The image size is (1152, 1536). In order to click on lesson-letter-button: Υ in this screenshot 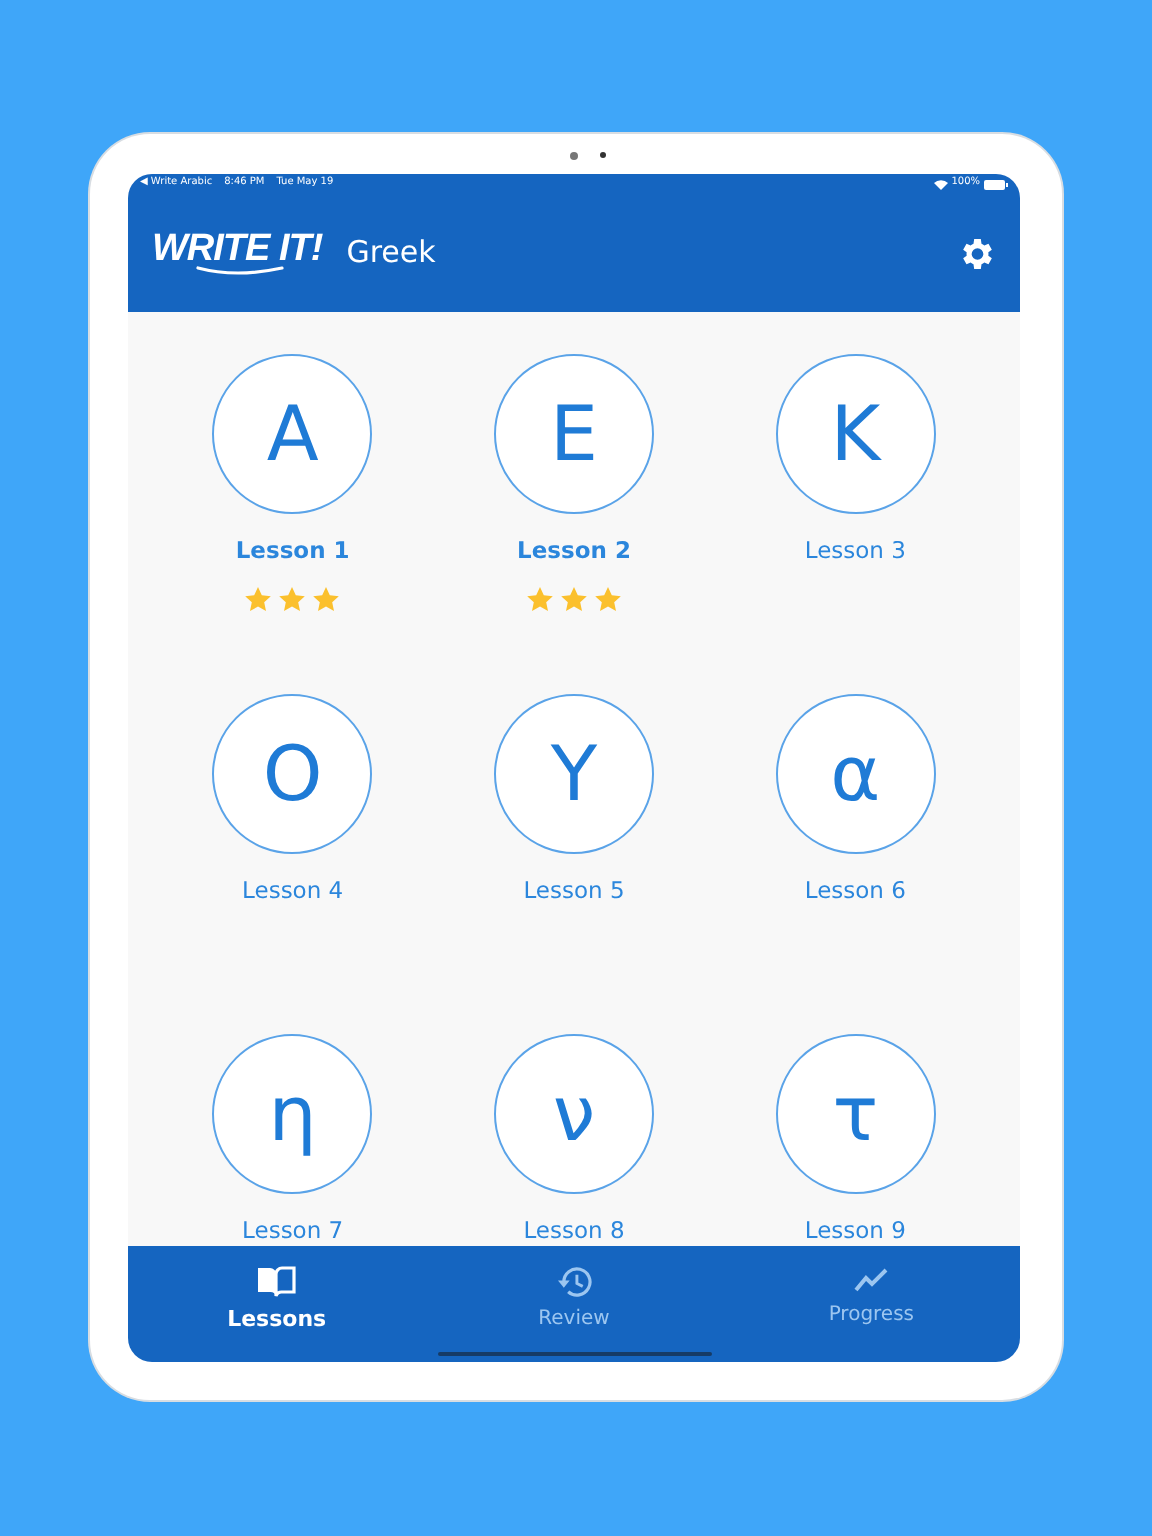, I will do `click(573, 774)`.